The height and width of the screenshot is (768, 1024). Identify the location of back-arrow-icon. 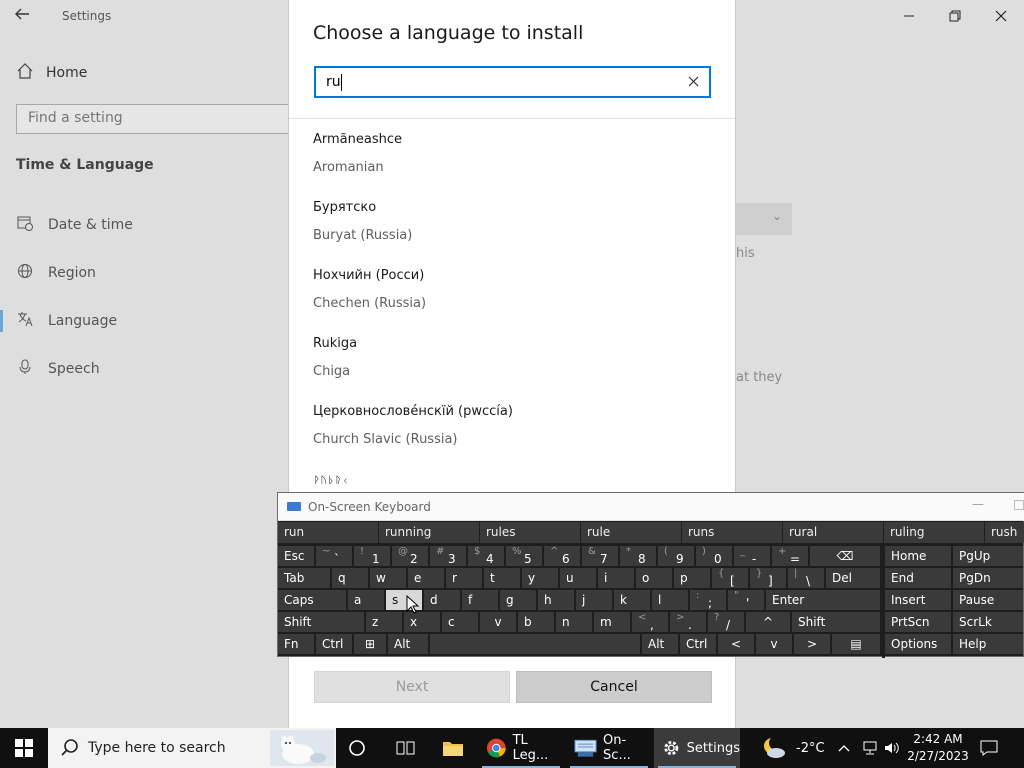
(26, 17).